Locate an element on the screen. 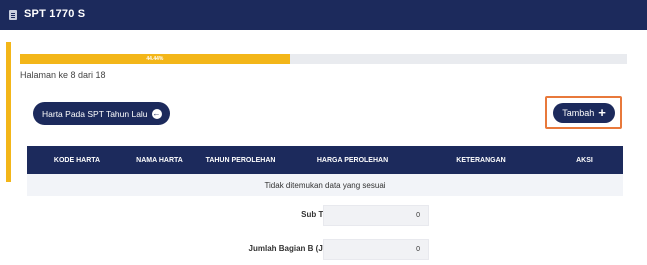 This screenshot has width=647, height=265. progress-fill: 44.44% is located at coordinates (155, 59).